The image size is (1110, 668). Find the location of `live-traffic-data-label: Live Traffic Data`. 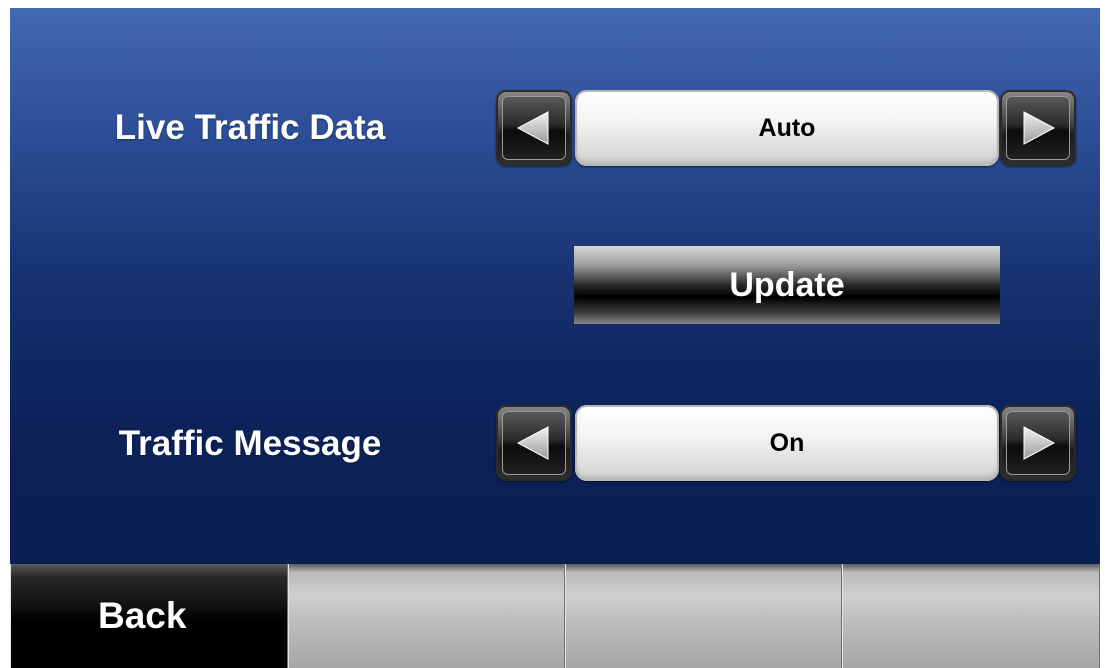

live-traffic-data-label: Live Traffic Data is located at coordinates (250, 127).